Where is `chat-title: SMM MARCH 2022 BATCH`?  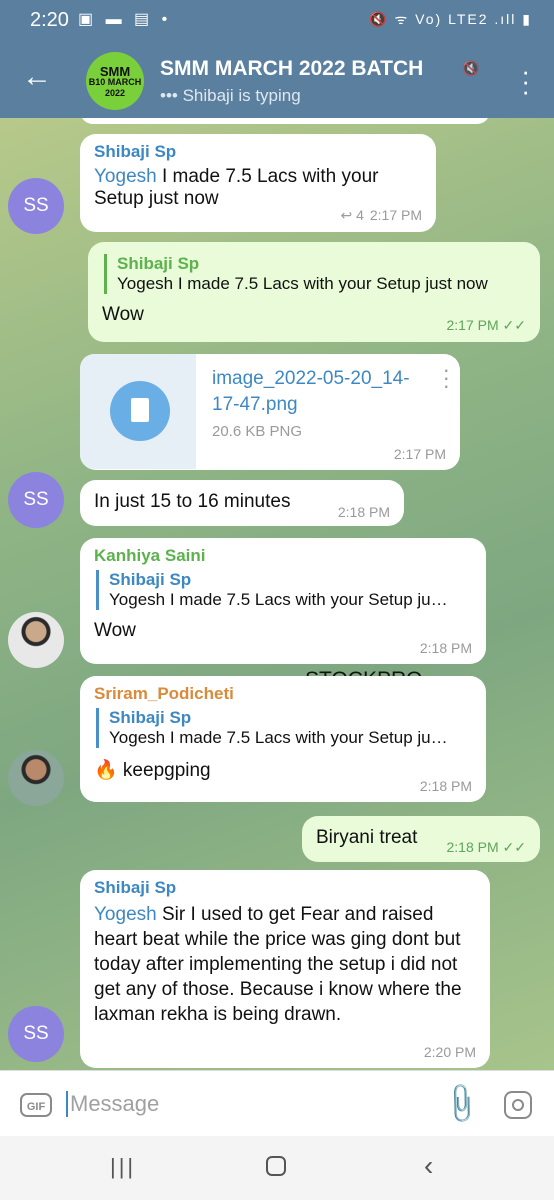
chat-title: SMM MARCH 2022 BATCH is located at coordinates (291, 69).